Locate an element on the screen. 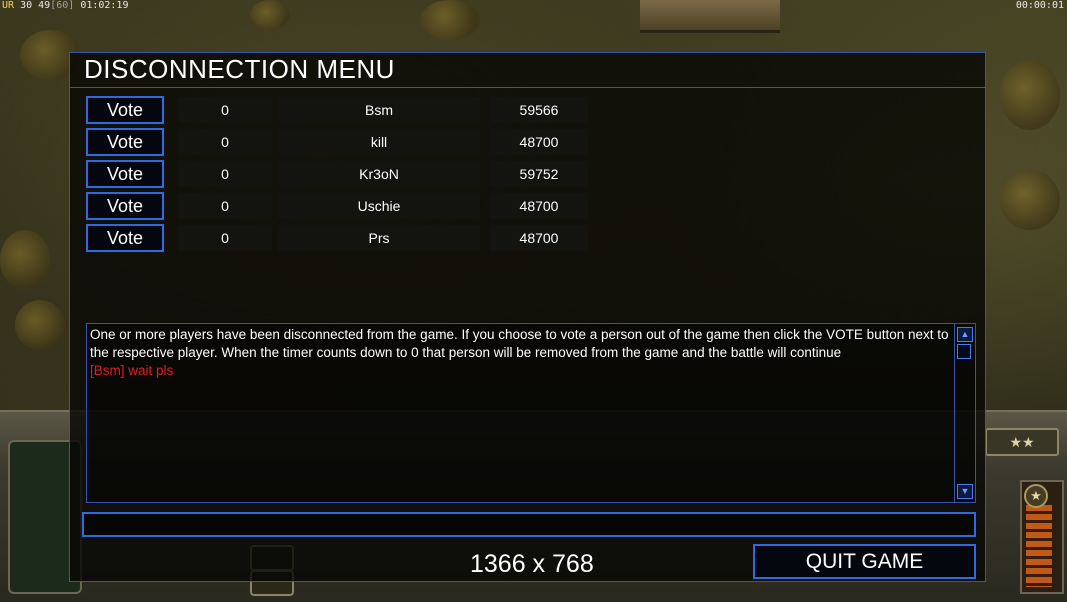  stats-fps: [60] is located at coordinates (62, 5).